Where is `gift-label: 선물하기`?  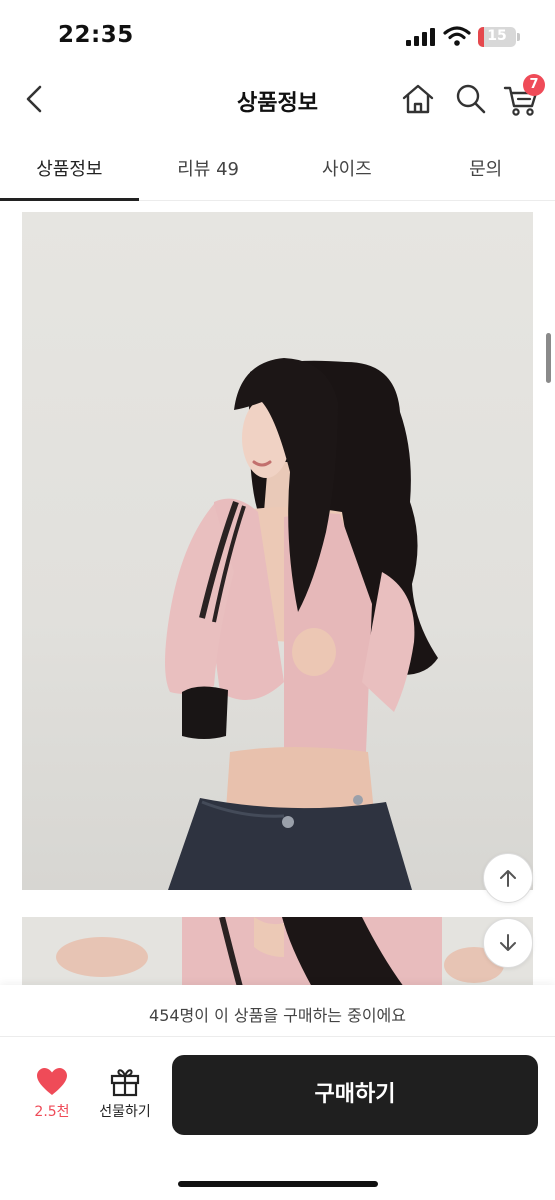
gift-label: 선물하기 is located at coordinates (125, 1112).